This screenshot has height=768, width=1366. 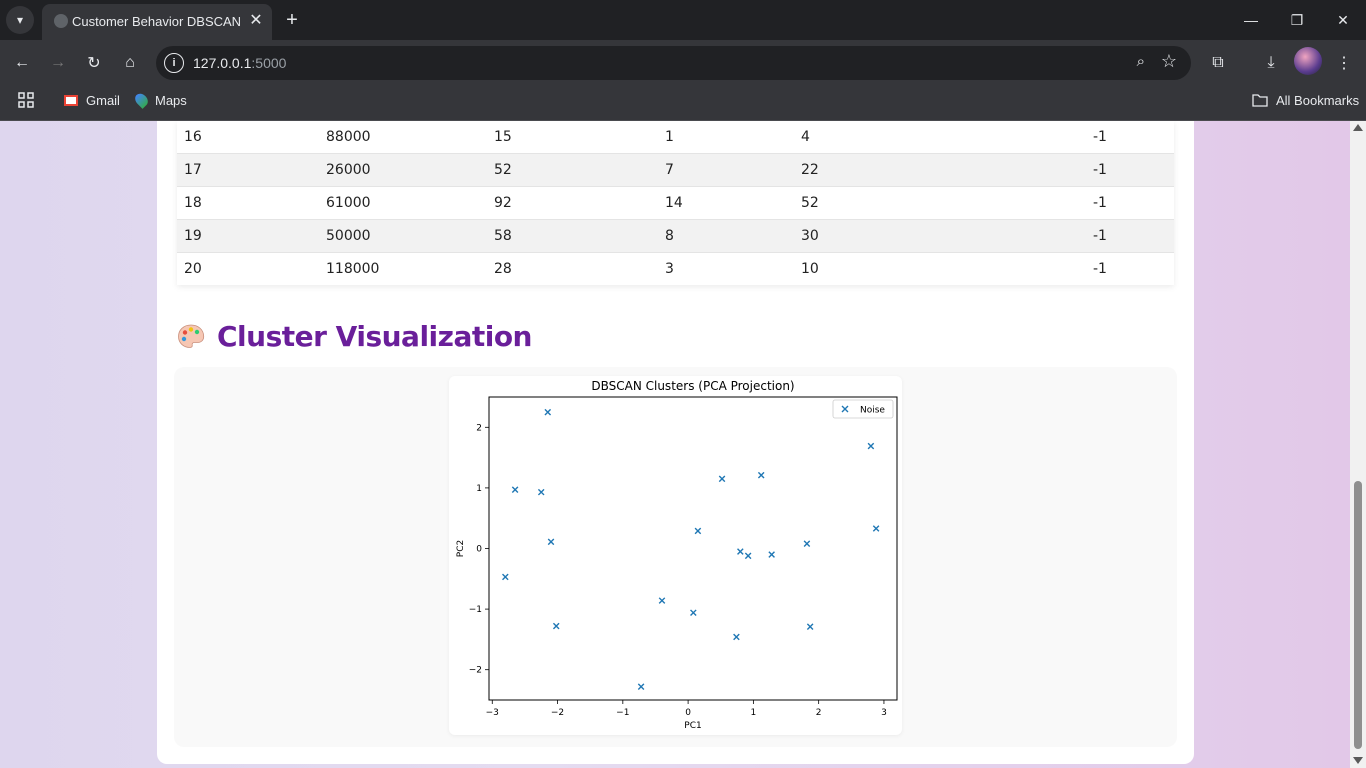 What do you see at coordinates (622, 713) in the screenshot?
I see `x-tick-label: −1` at bounding box center [622, 713].